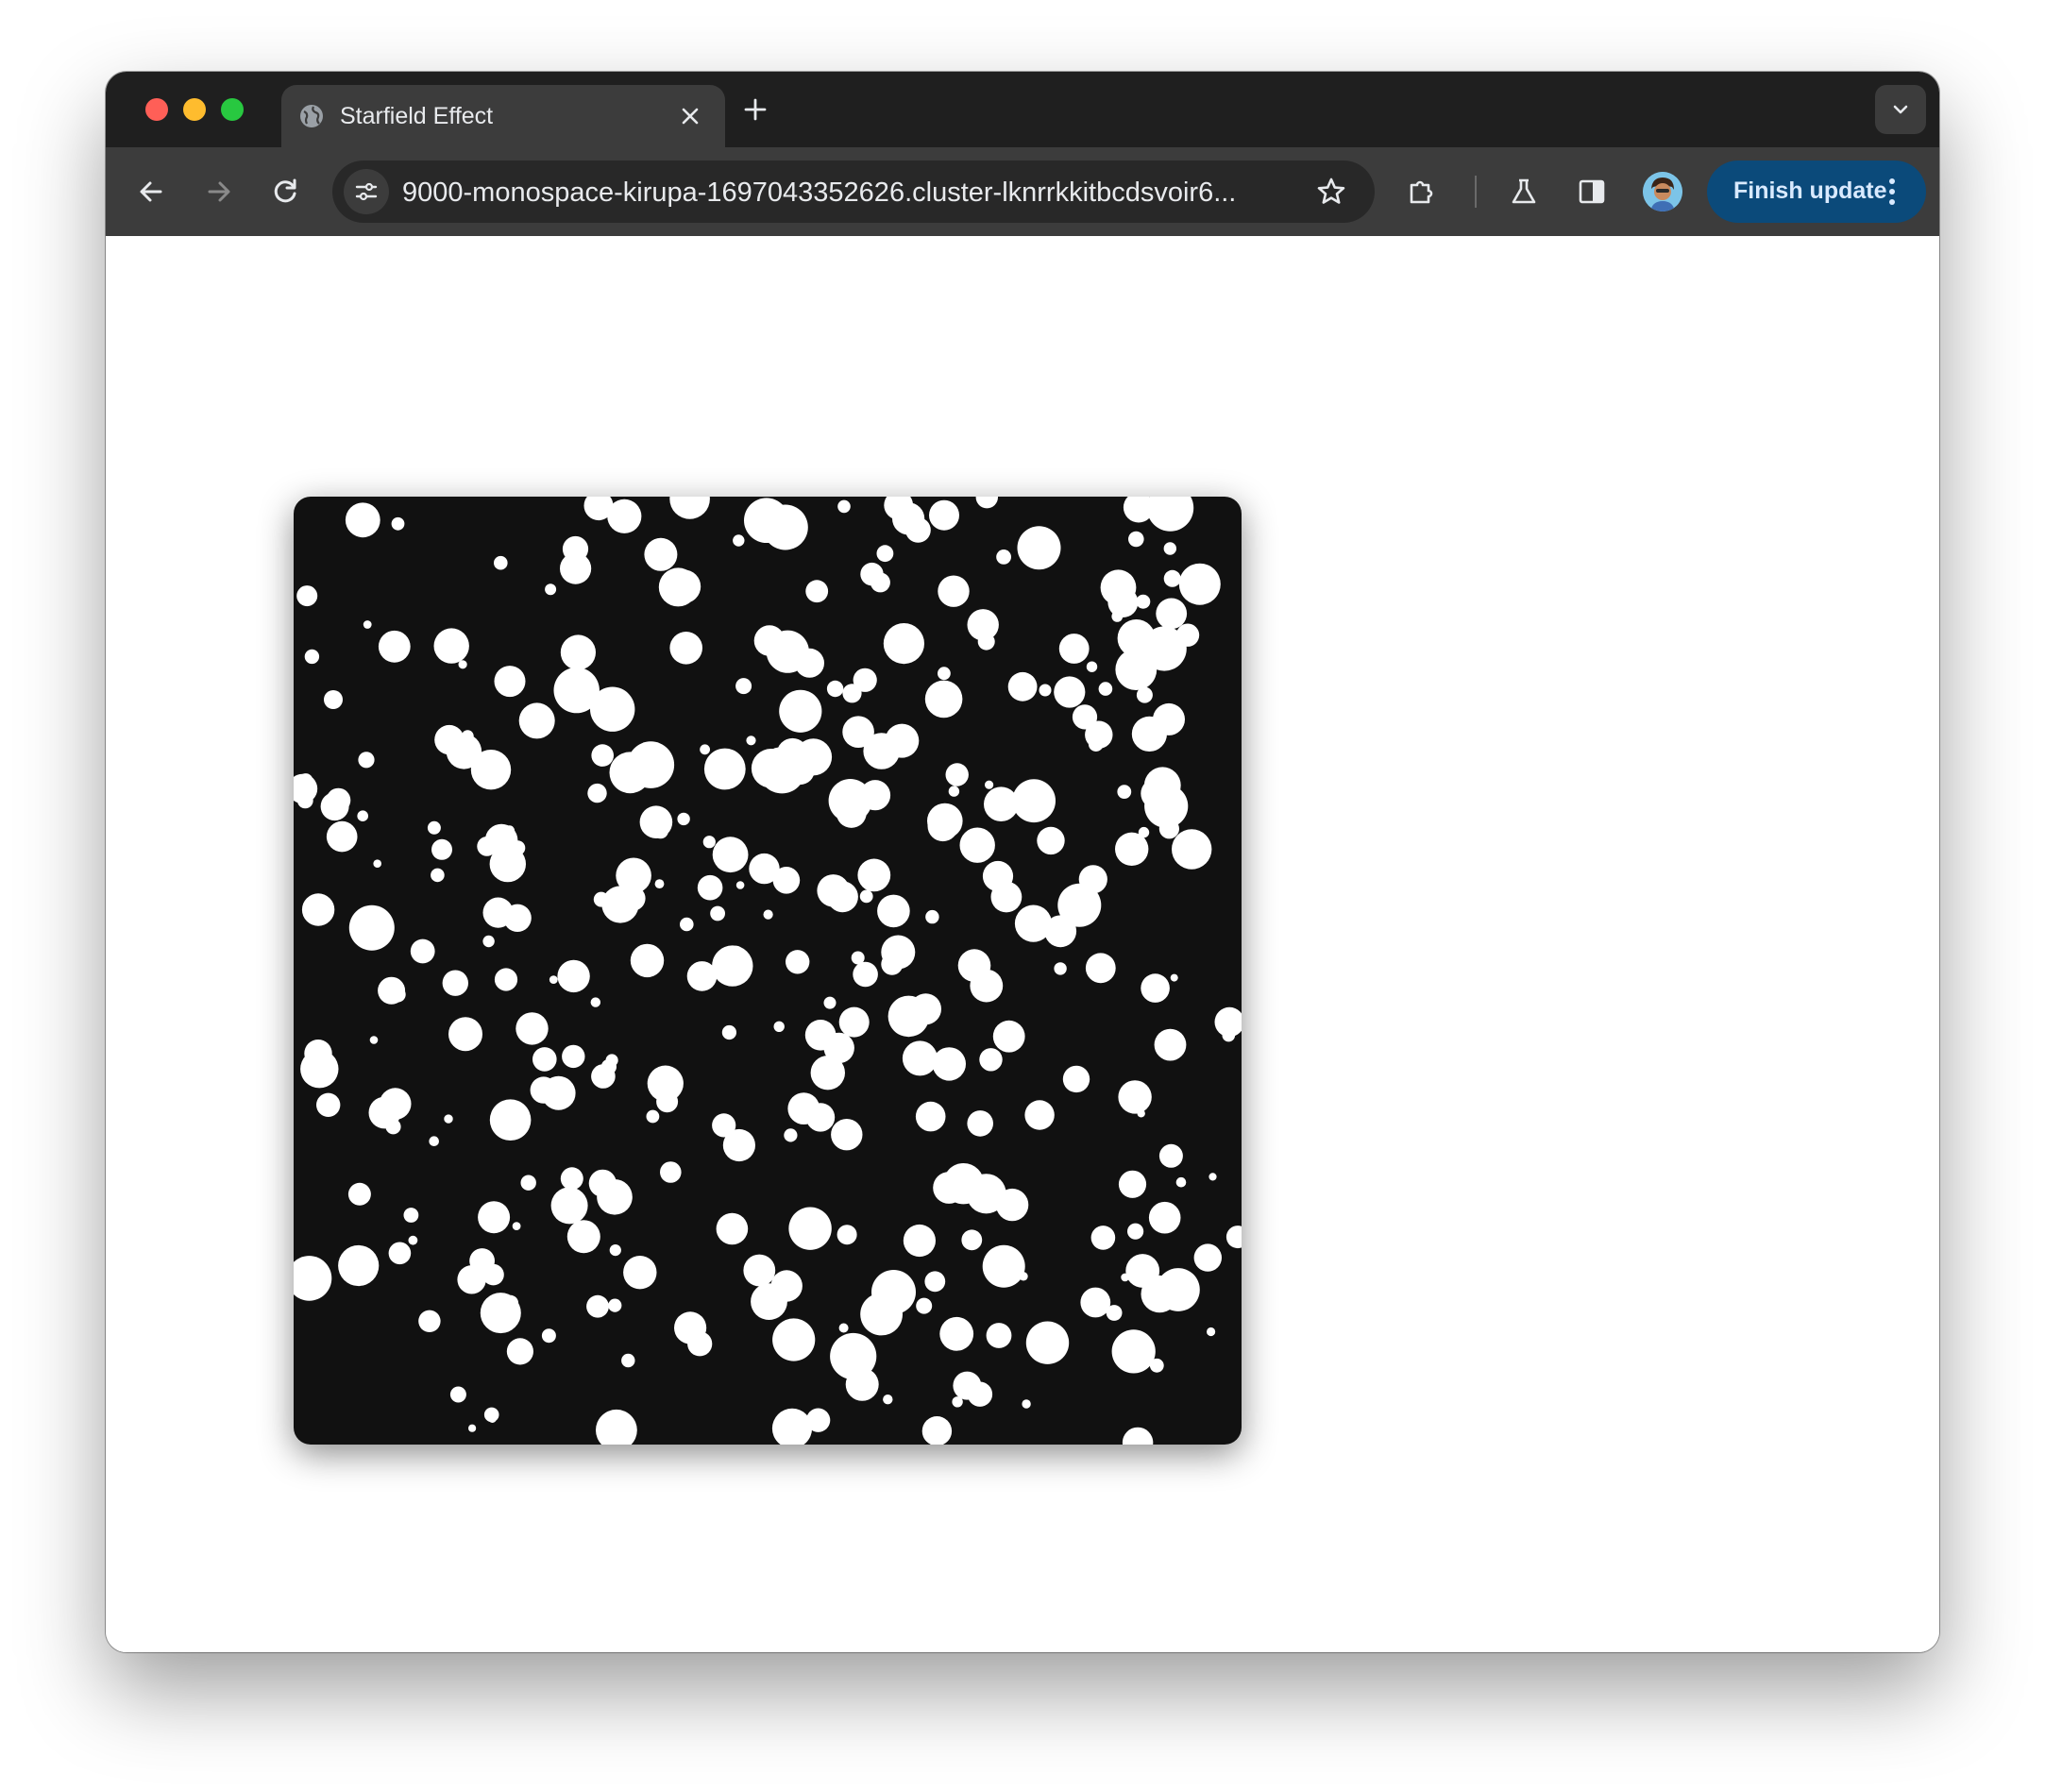 This screenshot has width=2045, height=1792. I want to click on arrow-right-icon, so click(219, 192).